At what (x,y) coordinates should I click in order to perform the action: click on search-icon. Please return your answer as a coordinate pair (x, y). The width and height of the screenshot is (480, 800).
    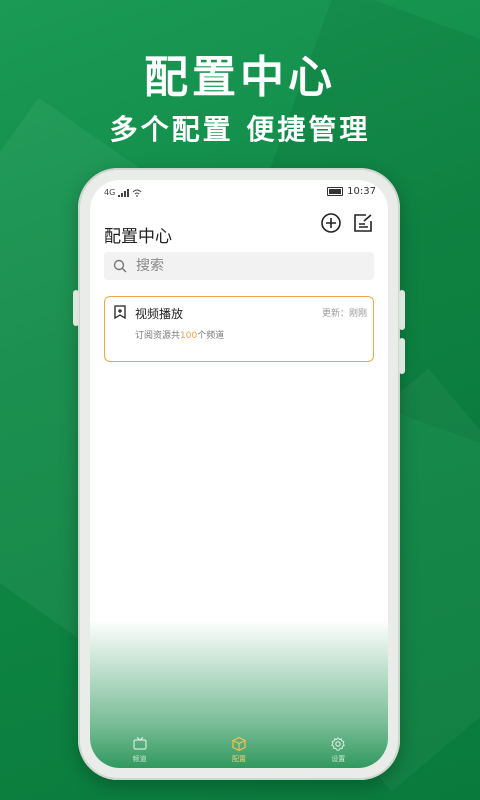
    Looking at the image, I should click on (120, 266).